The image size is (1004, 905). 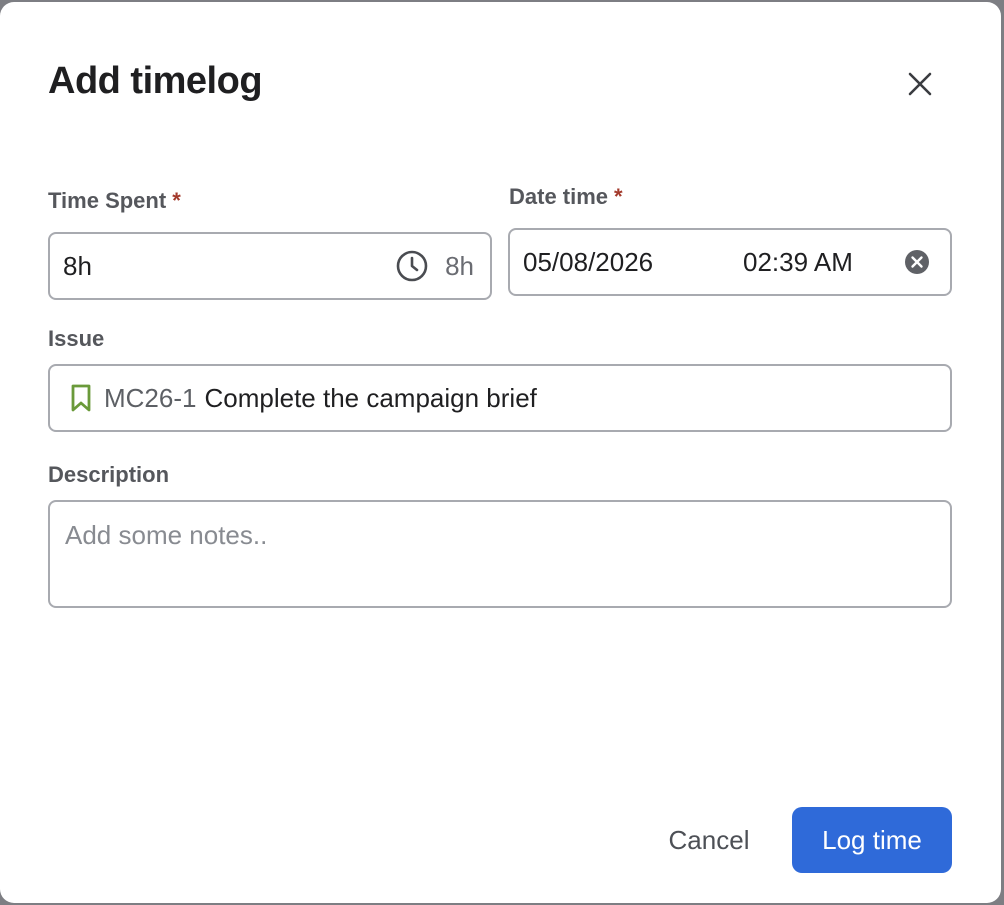 I want to click on time-spent-input: 8h 8h, so click(x=270, y=266).